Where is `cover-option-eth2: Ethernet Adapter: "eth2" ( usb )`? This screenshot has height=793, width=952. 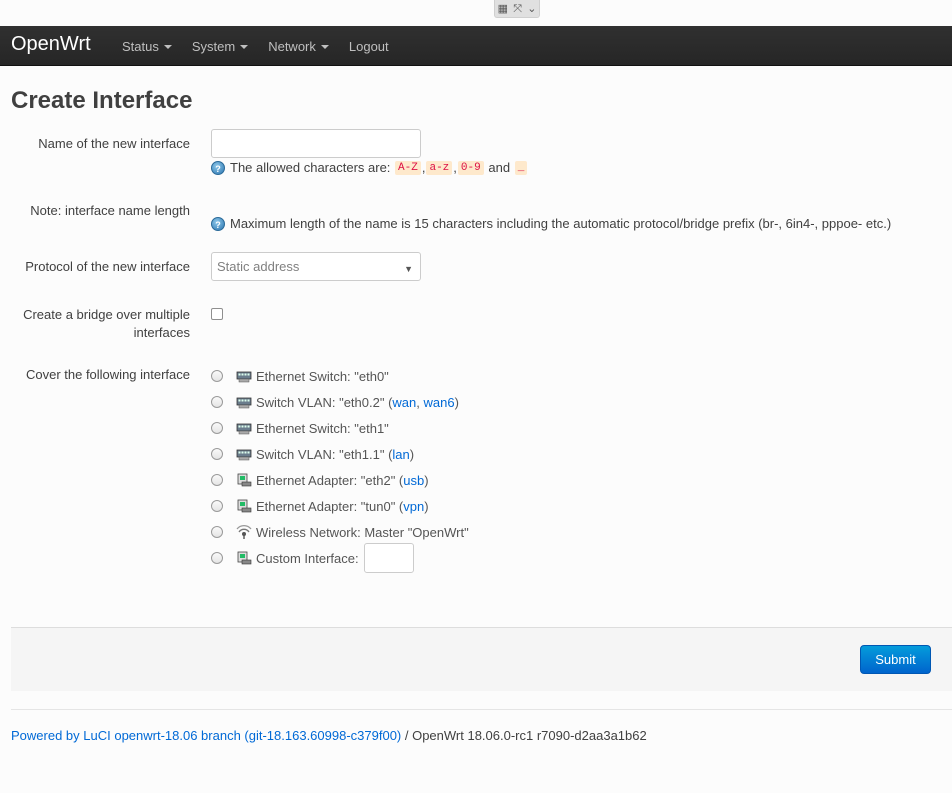 cover-option-eth2: Ethernet Adapter: "eth2" ( usb ) is located at coordinates (320, 480).